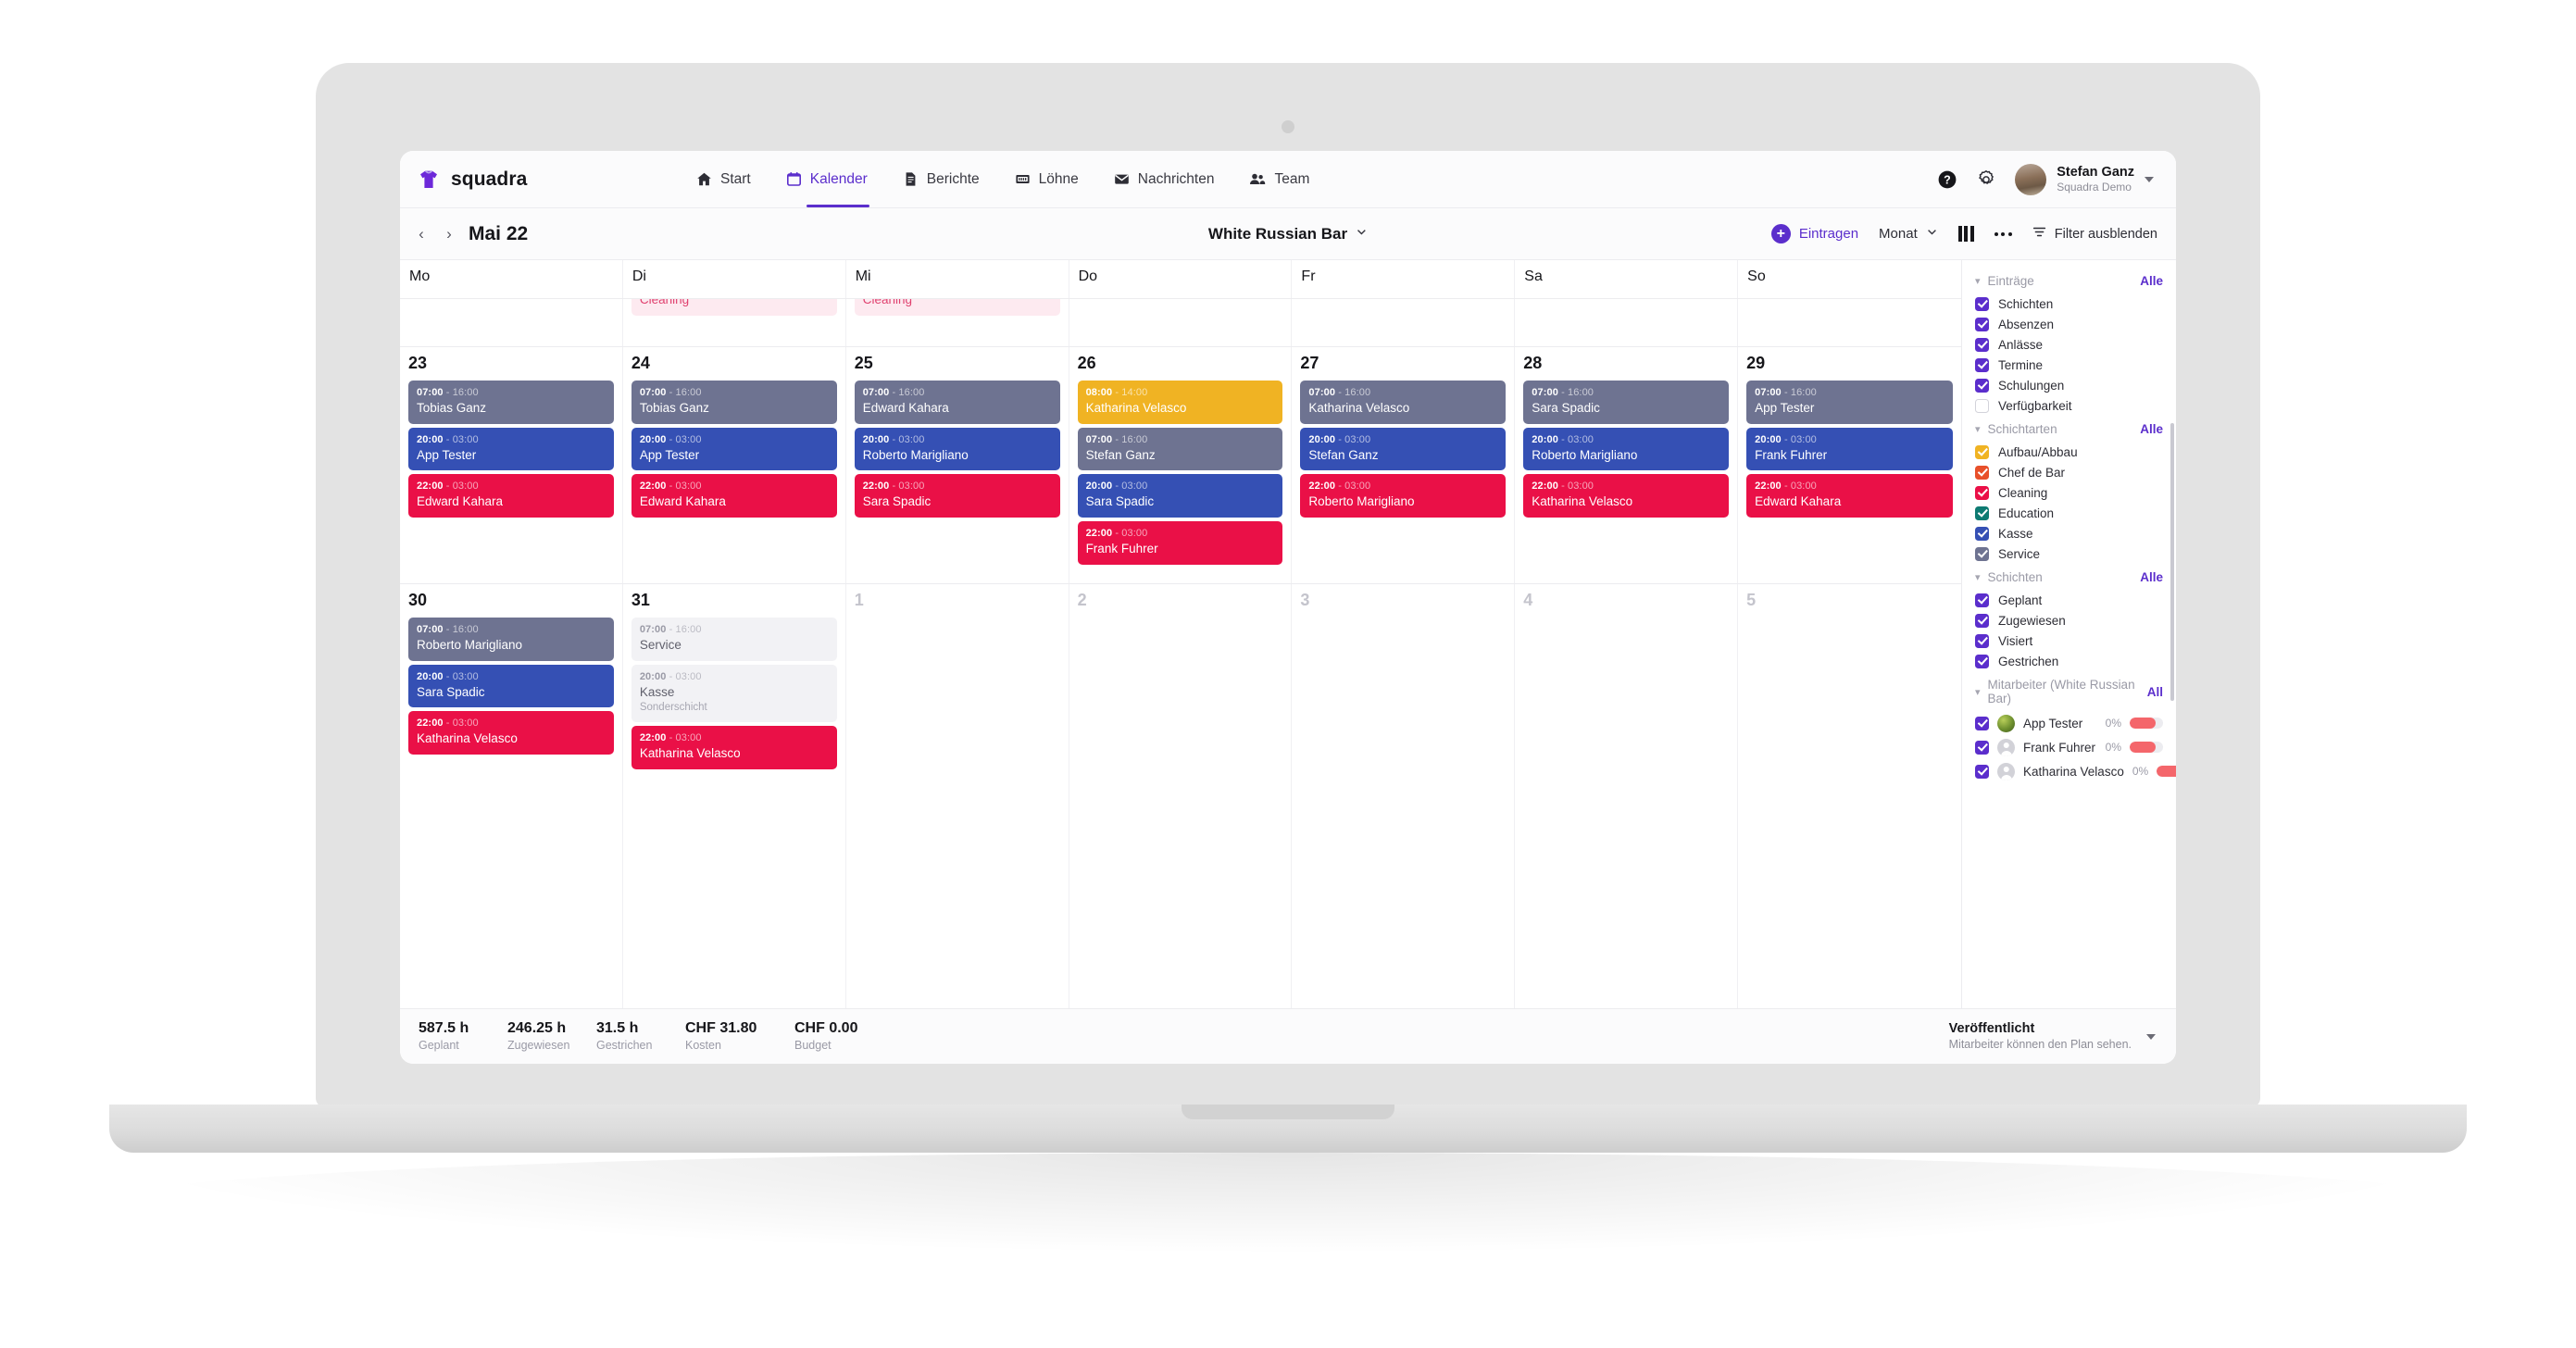 The height and width of the screenshot is (1348, 2576). Describe the element at coordinates (1047, 179) in the screenshot. I see `nav-item-loehne: Löhne` at that location.